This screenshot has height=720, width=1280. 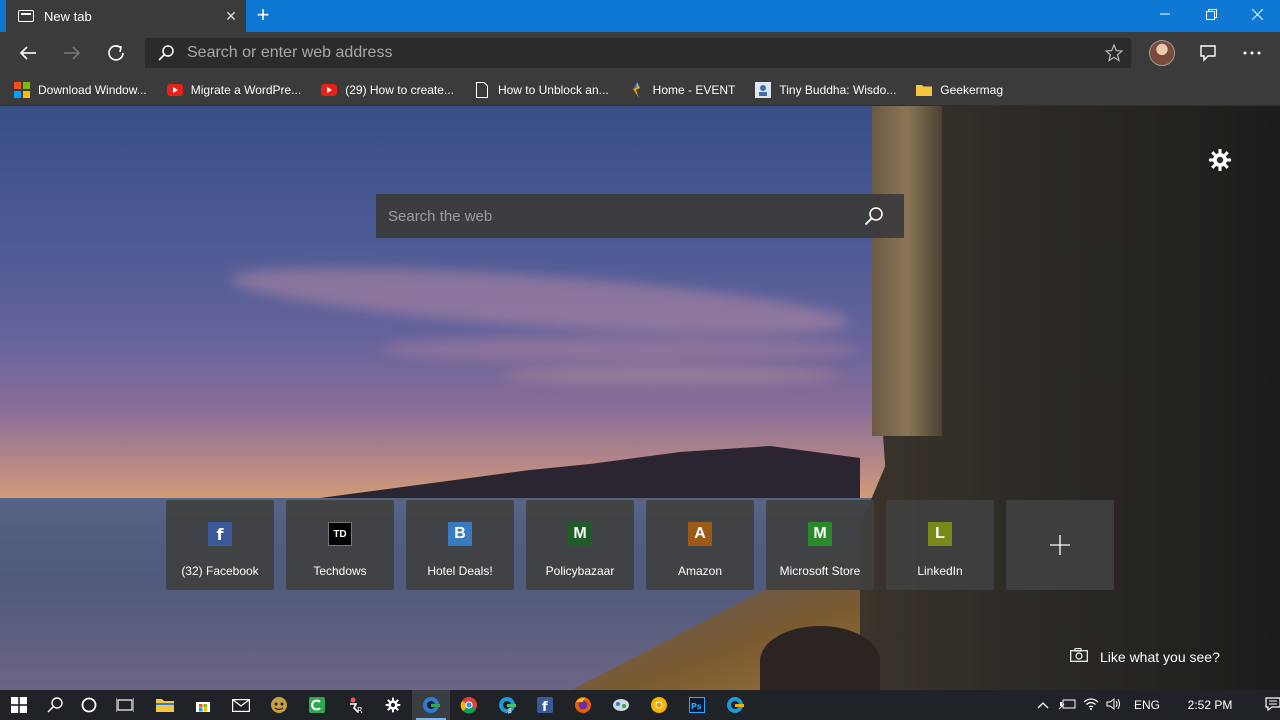 What do you see at coordinates (1211, 14) in the screenshot?
I see `restore-button` at bounding box center [1211, 14].